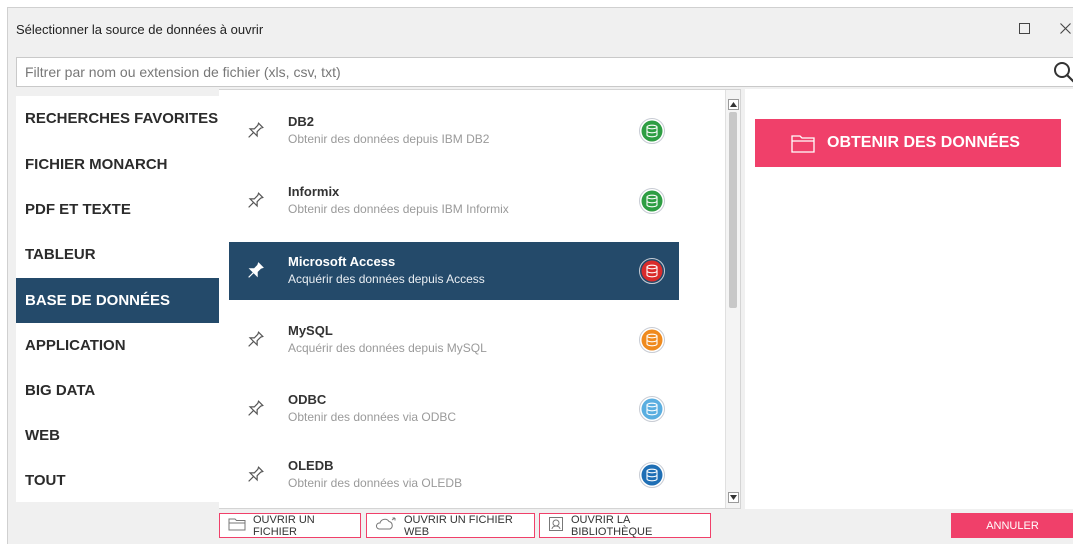 This screenshot has height=544, width=1073. I want to click on source-description: Obtenir des données depuis IBM DB2, so click(389, 139).